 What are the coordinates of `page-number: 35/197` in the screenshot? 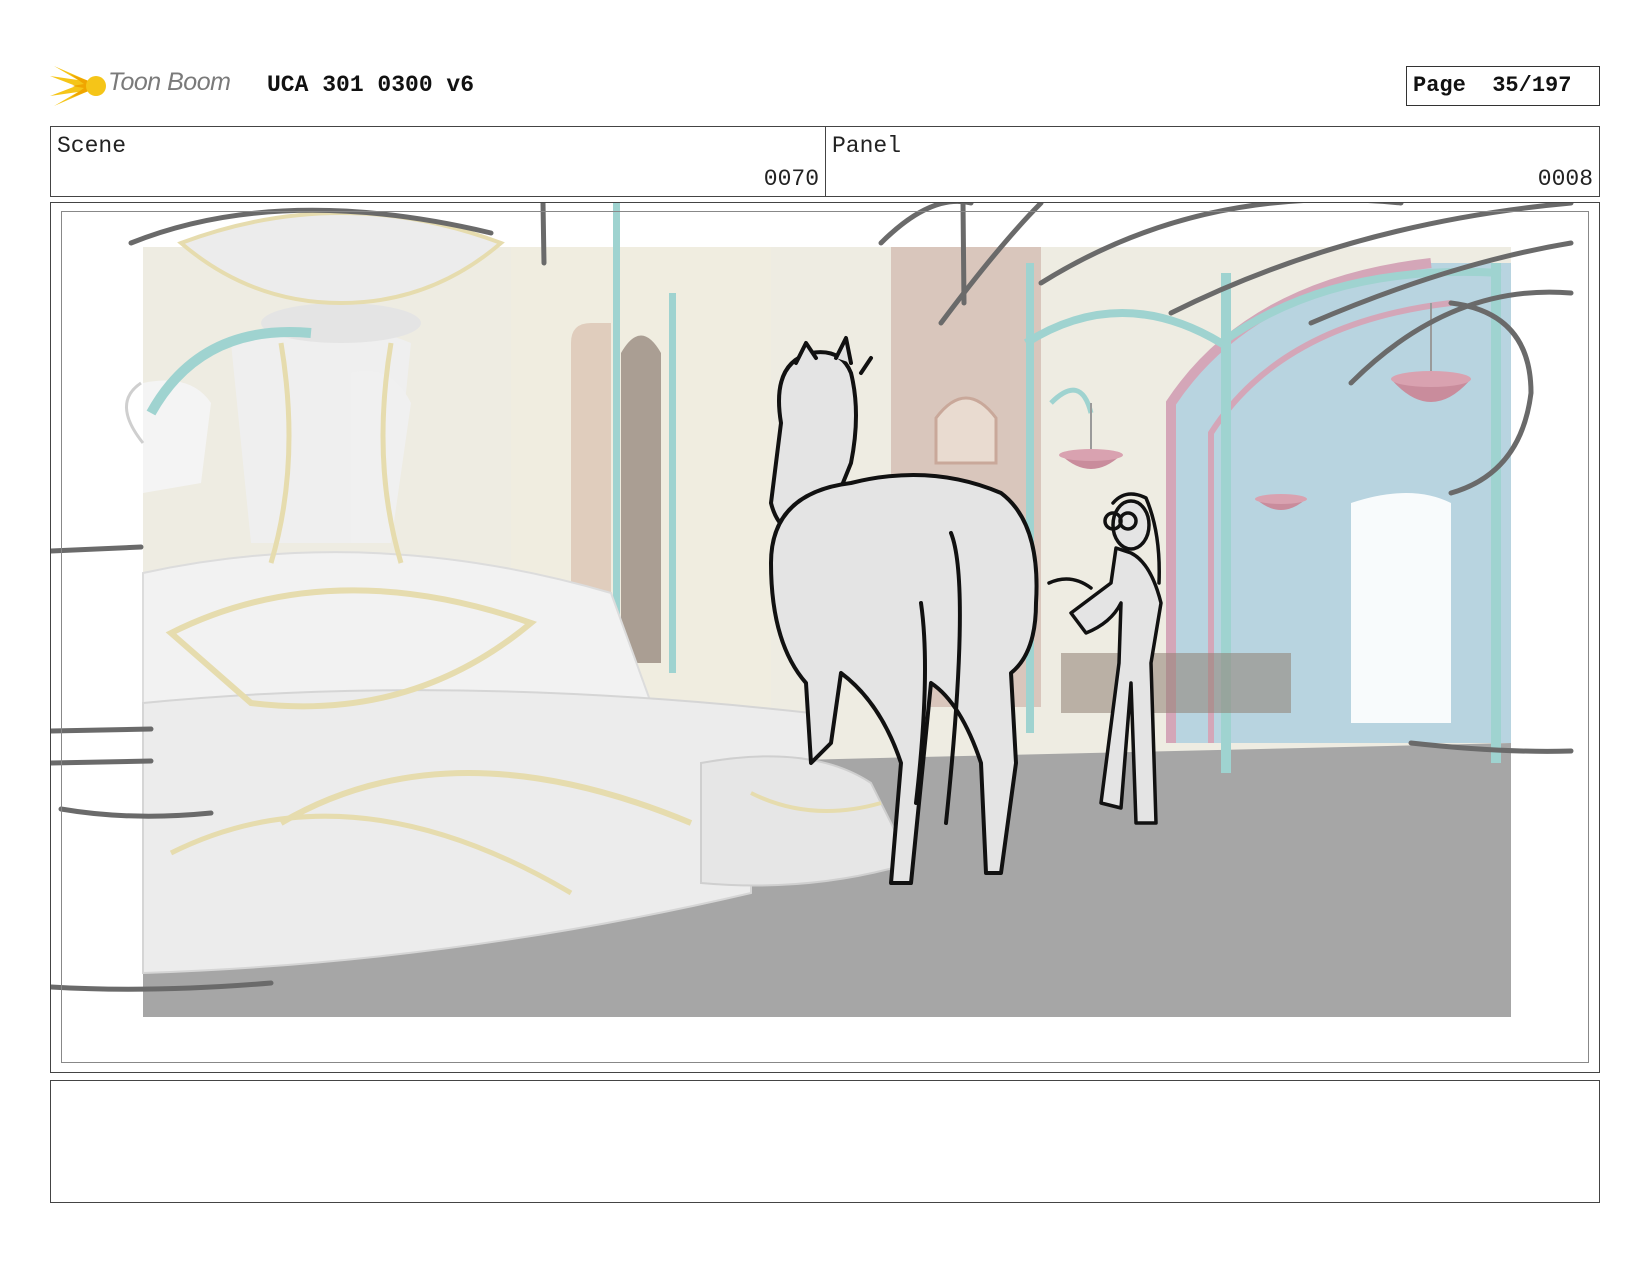 It's located at (1532, 85).